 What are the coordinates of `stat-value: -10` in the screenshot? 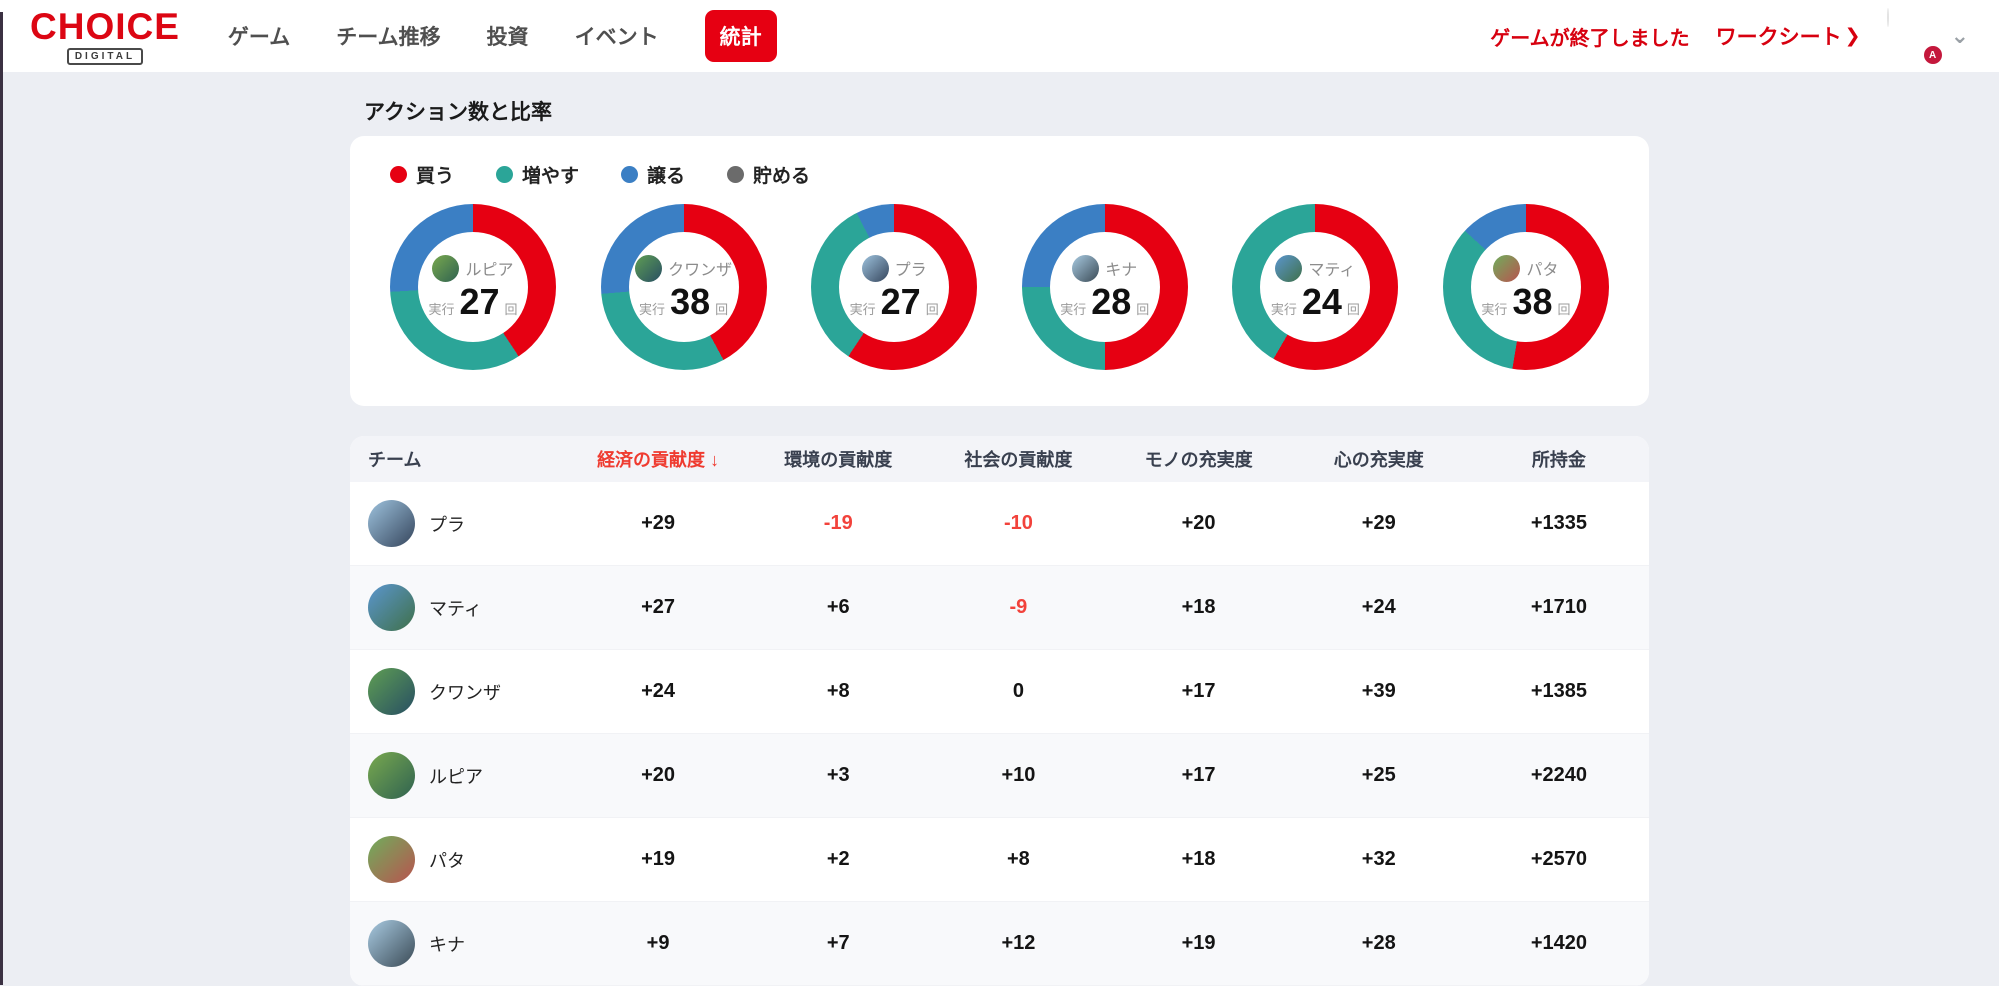 It's located at (1018, 523).